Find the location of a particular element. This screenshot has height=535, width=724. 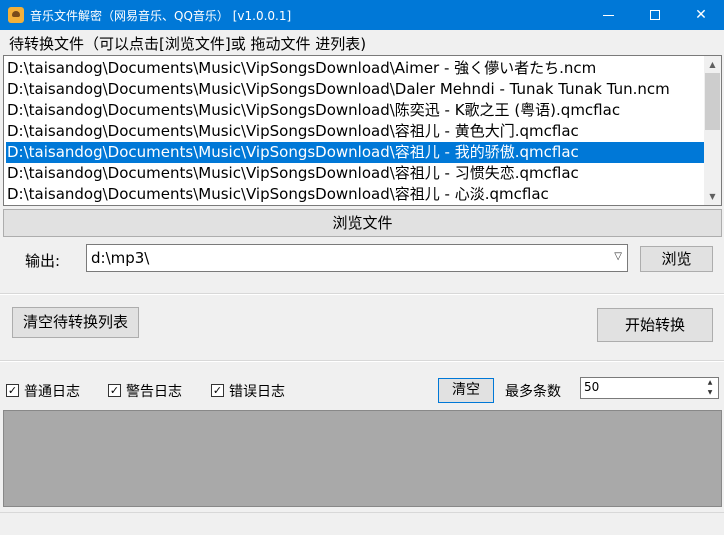

scroll-down-icon: ▼ is located at coordinates (712, 196).